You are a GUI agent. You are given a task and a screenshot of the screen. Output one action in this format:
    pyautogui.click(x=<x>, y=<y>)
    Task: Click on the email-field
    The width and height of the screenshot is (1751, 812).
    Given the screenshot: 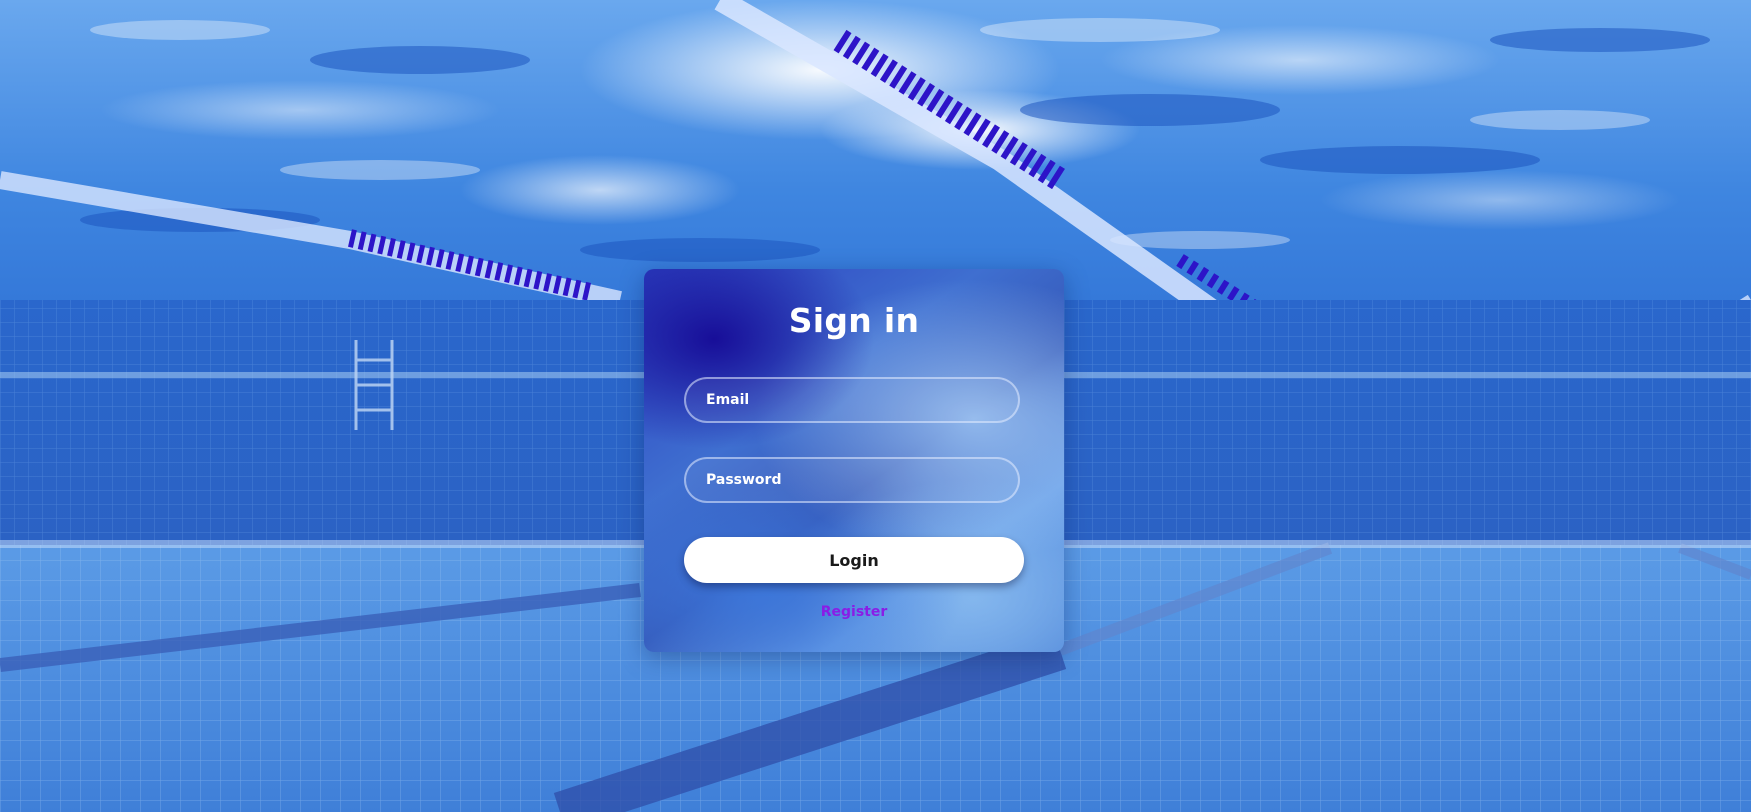 What is the action you would take?
    pyautogui.click(x=852, y=400)
    